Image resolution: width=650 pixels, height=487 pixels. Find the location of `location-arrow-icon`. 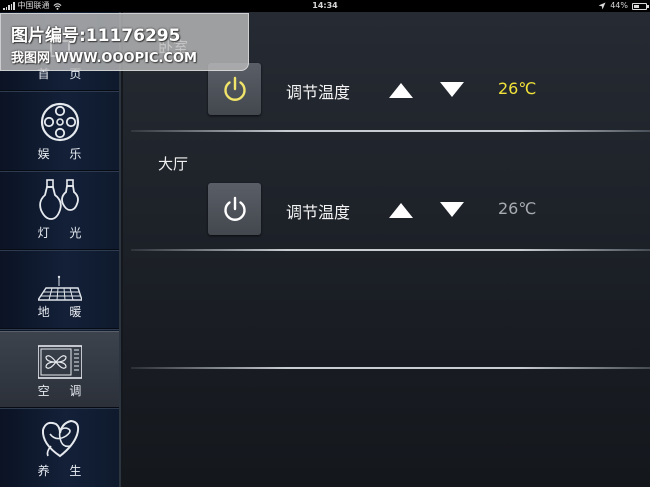

location-arrow-icon is located at coordinates (602, 6).